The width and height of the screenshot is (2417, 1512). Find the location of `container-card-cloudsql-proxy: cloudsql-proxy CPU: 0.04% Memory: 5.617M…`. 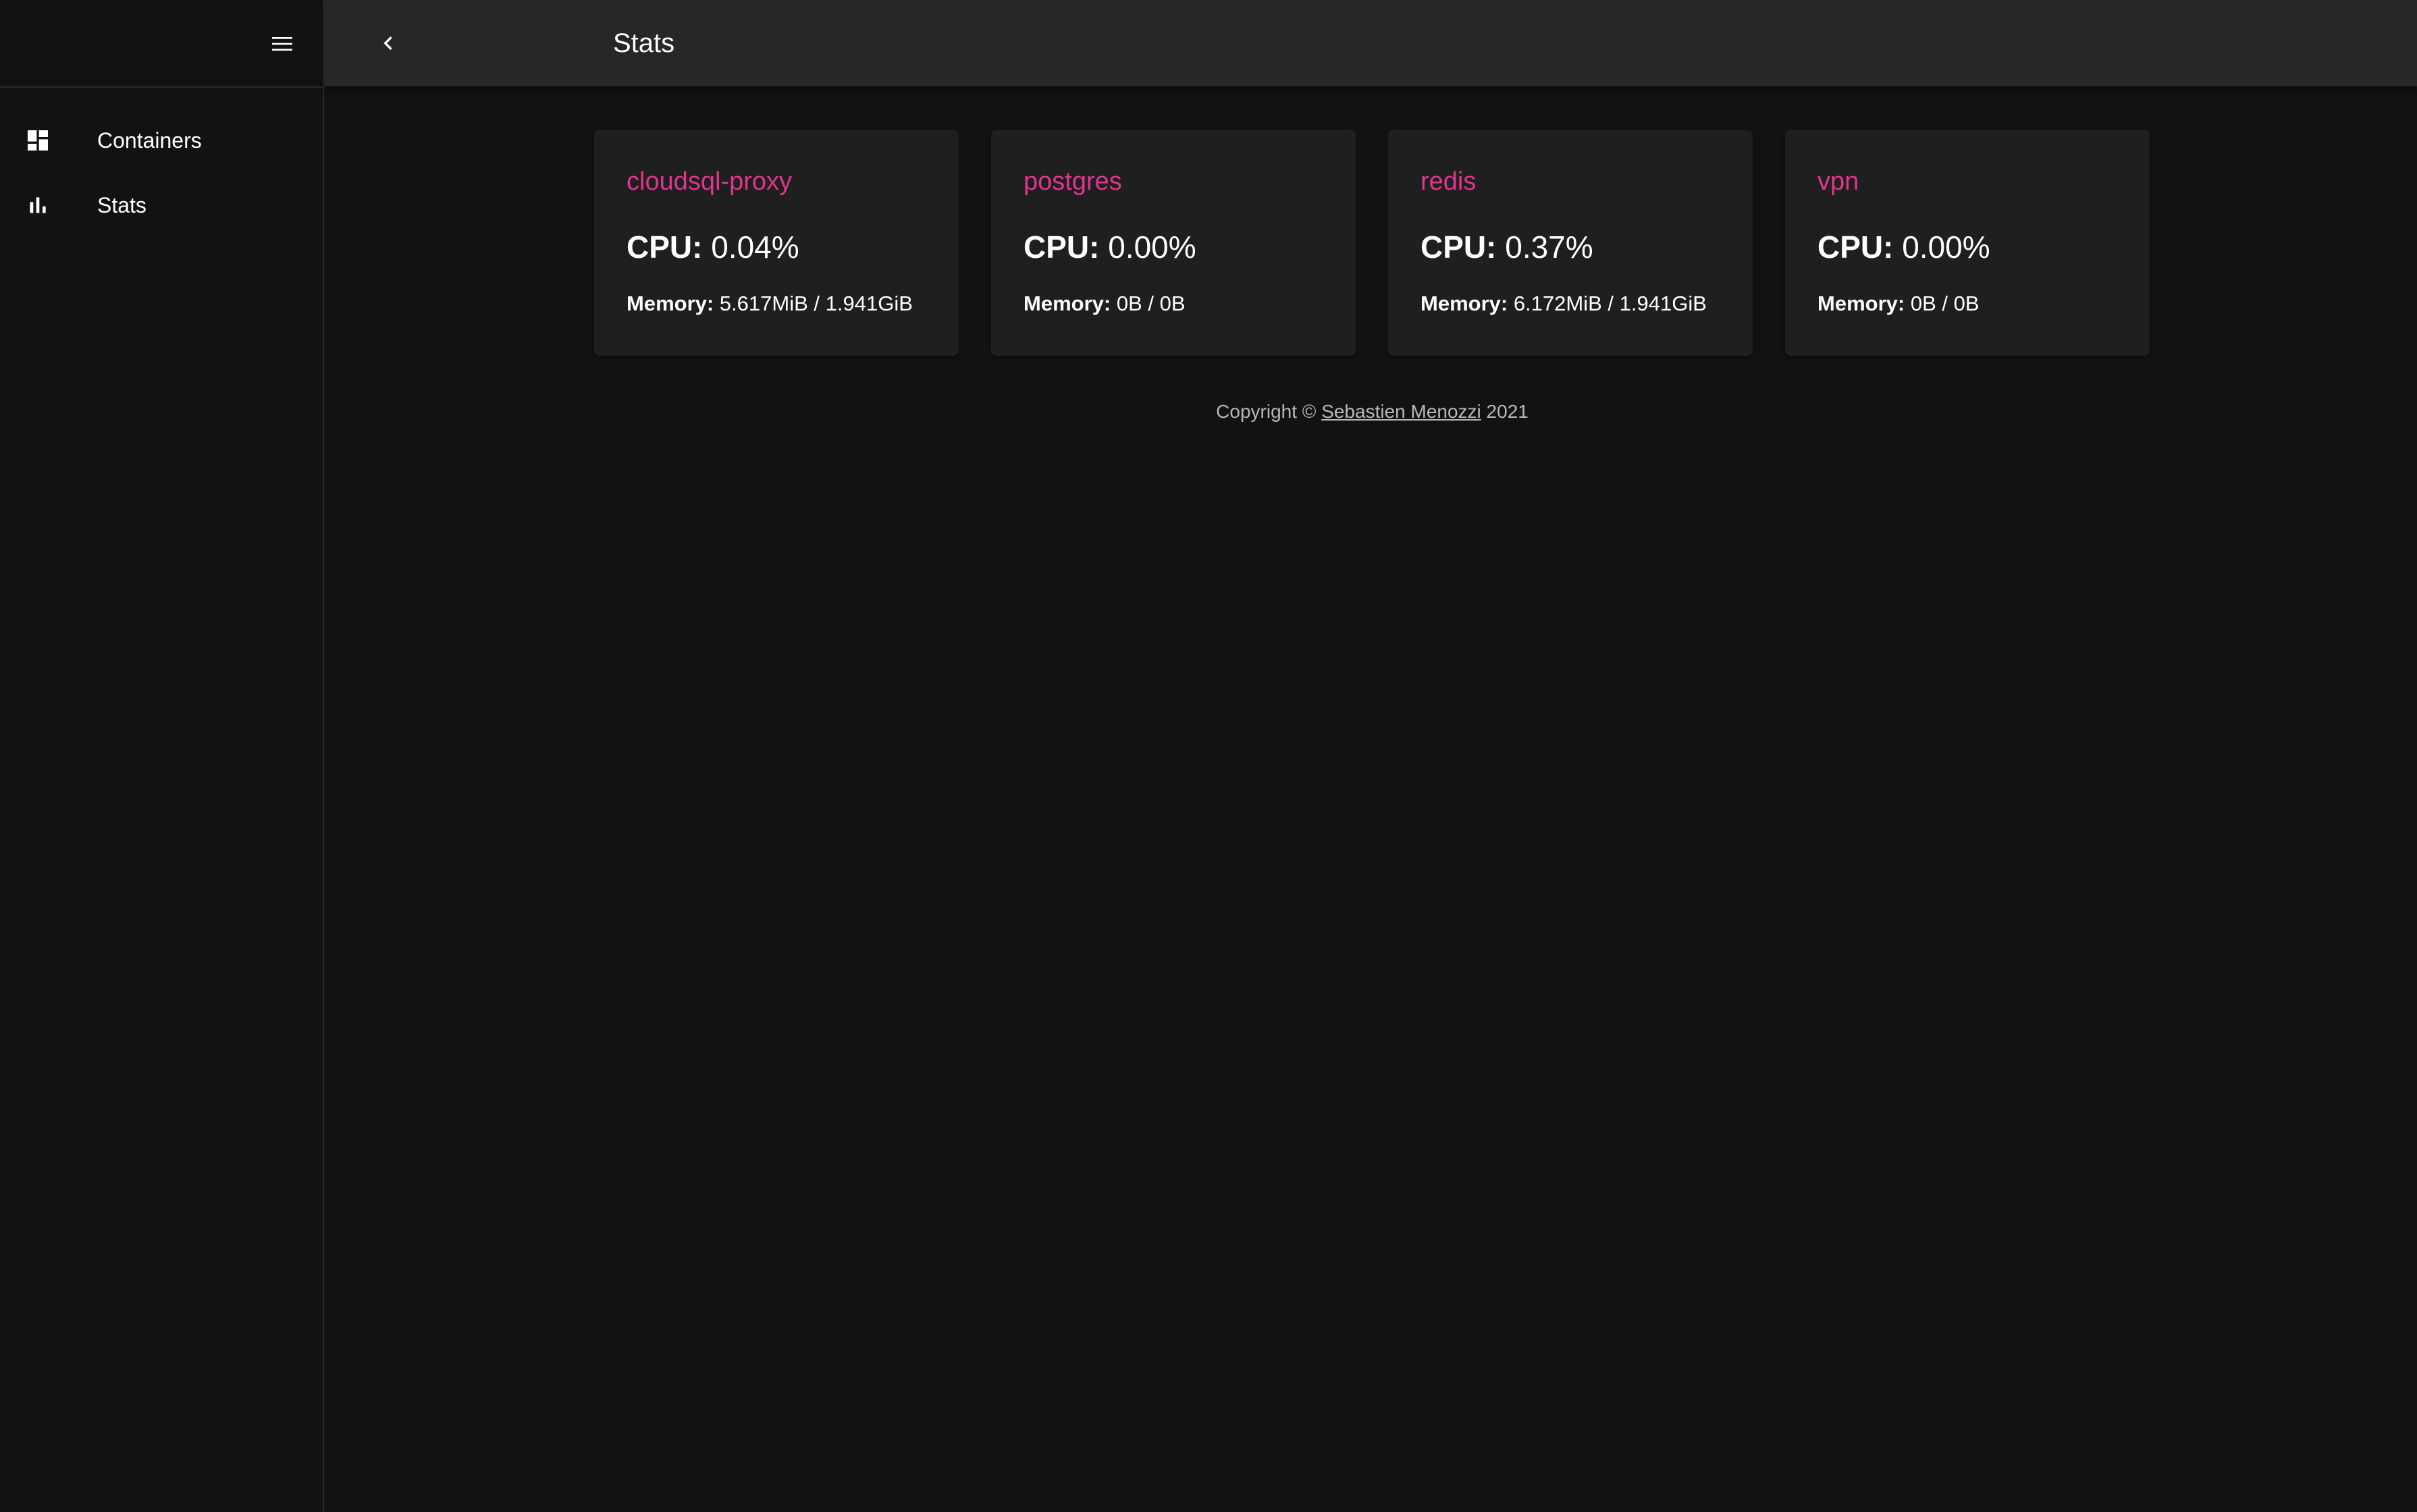

container-card-cloudsql-proxy: cloudsql-proxy CPU: 0.04% Memory: 5.617M… is located at coordinates (777, 243).